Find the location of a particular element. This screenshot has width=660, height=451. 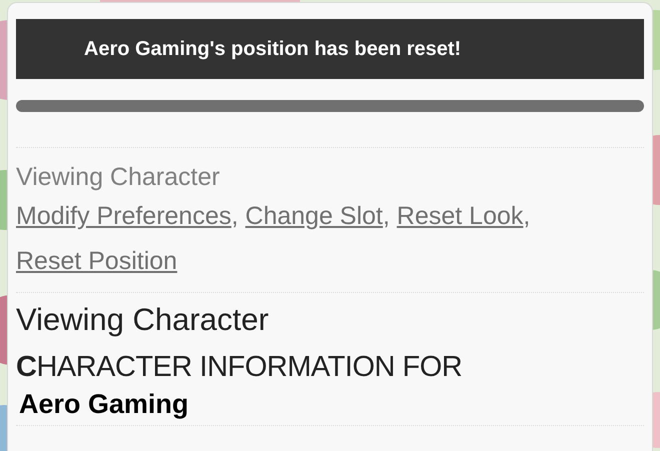

page-title: Viewing Character is located at coordinates (118, 177).